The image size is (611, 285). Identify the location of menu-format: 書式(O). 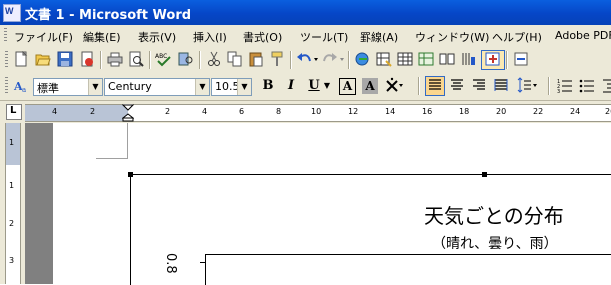
(262, 37).